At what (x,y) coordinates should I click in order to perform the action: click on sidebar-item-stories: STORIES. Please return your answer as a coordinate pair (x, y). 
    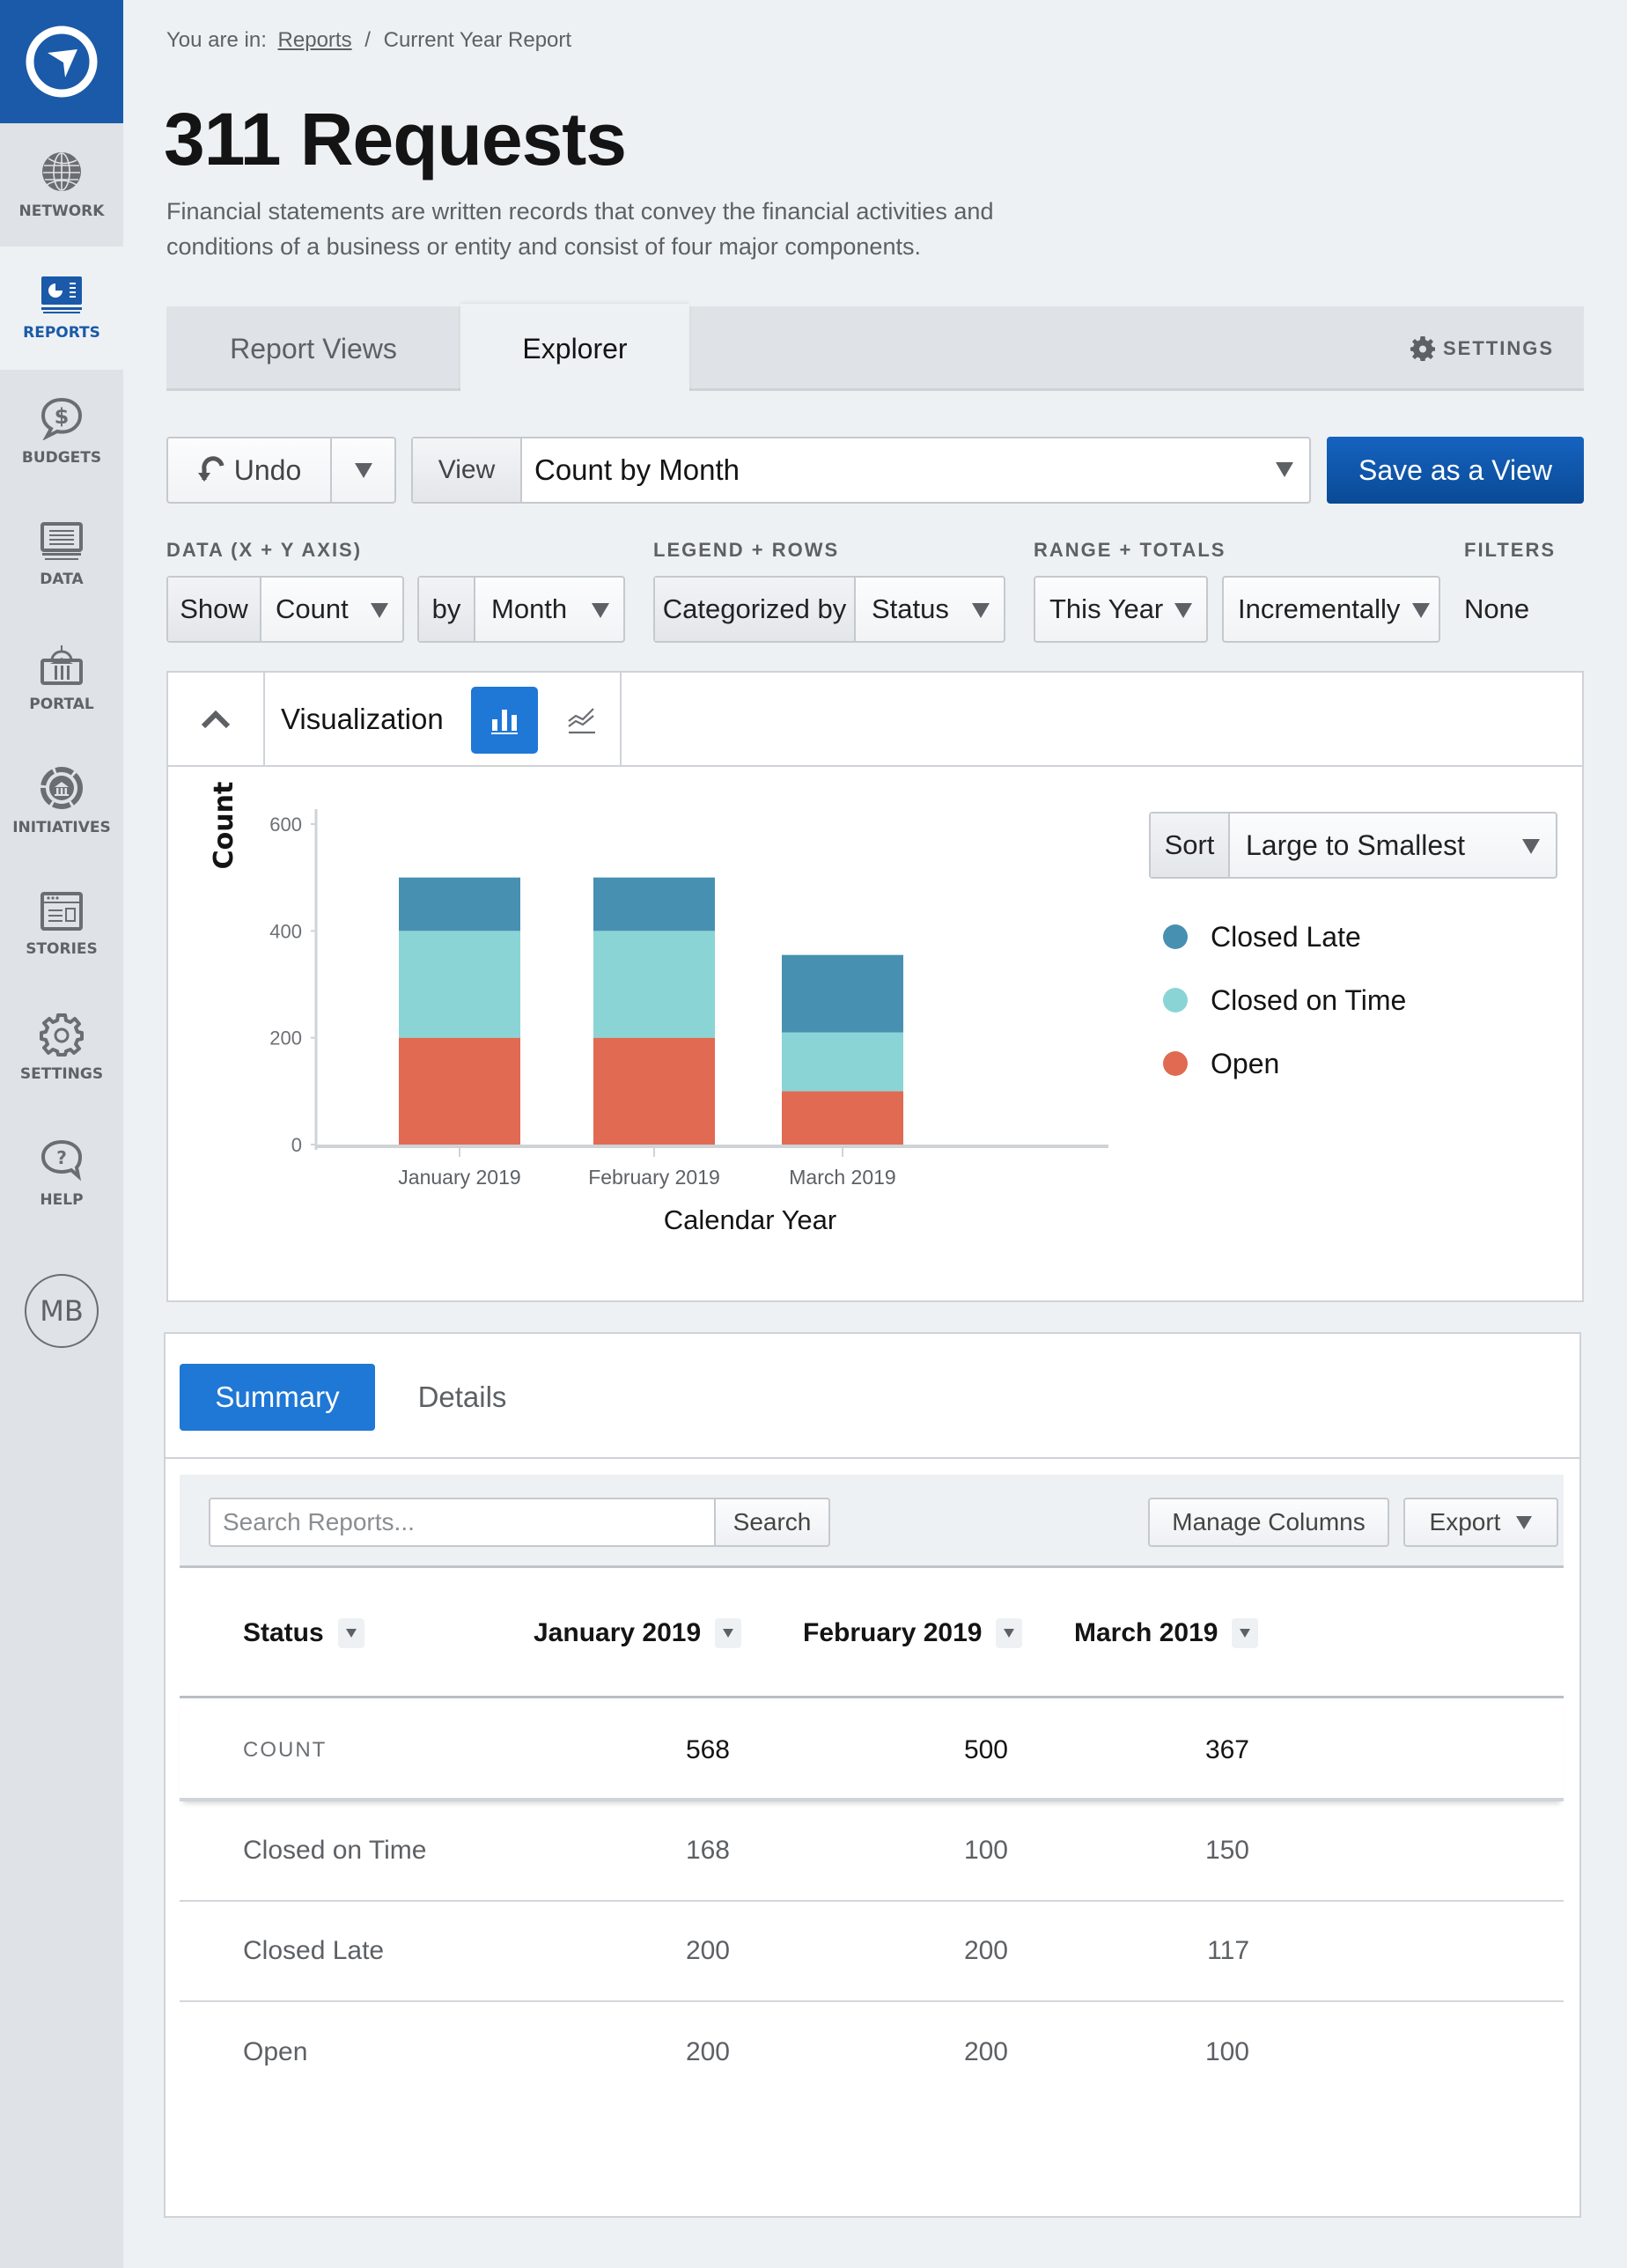
    Looking at the image, I should click on (61, 925).